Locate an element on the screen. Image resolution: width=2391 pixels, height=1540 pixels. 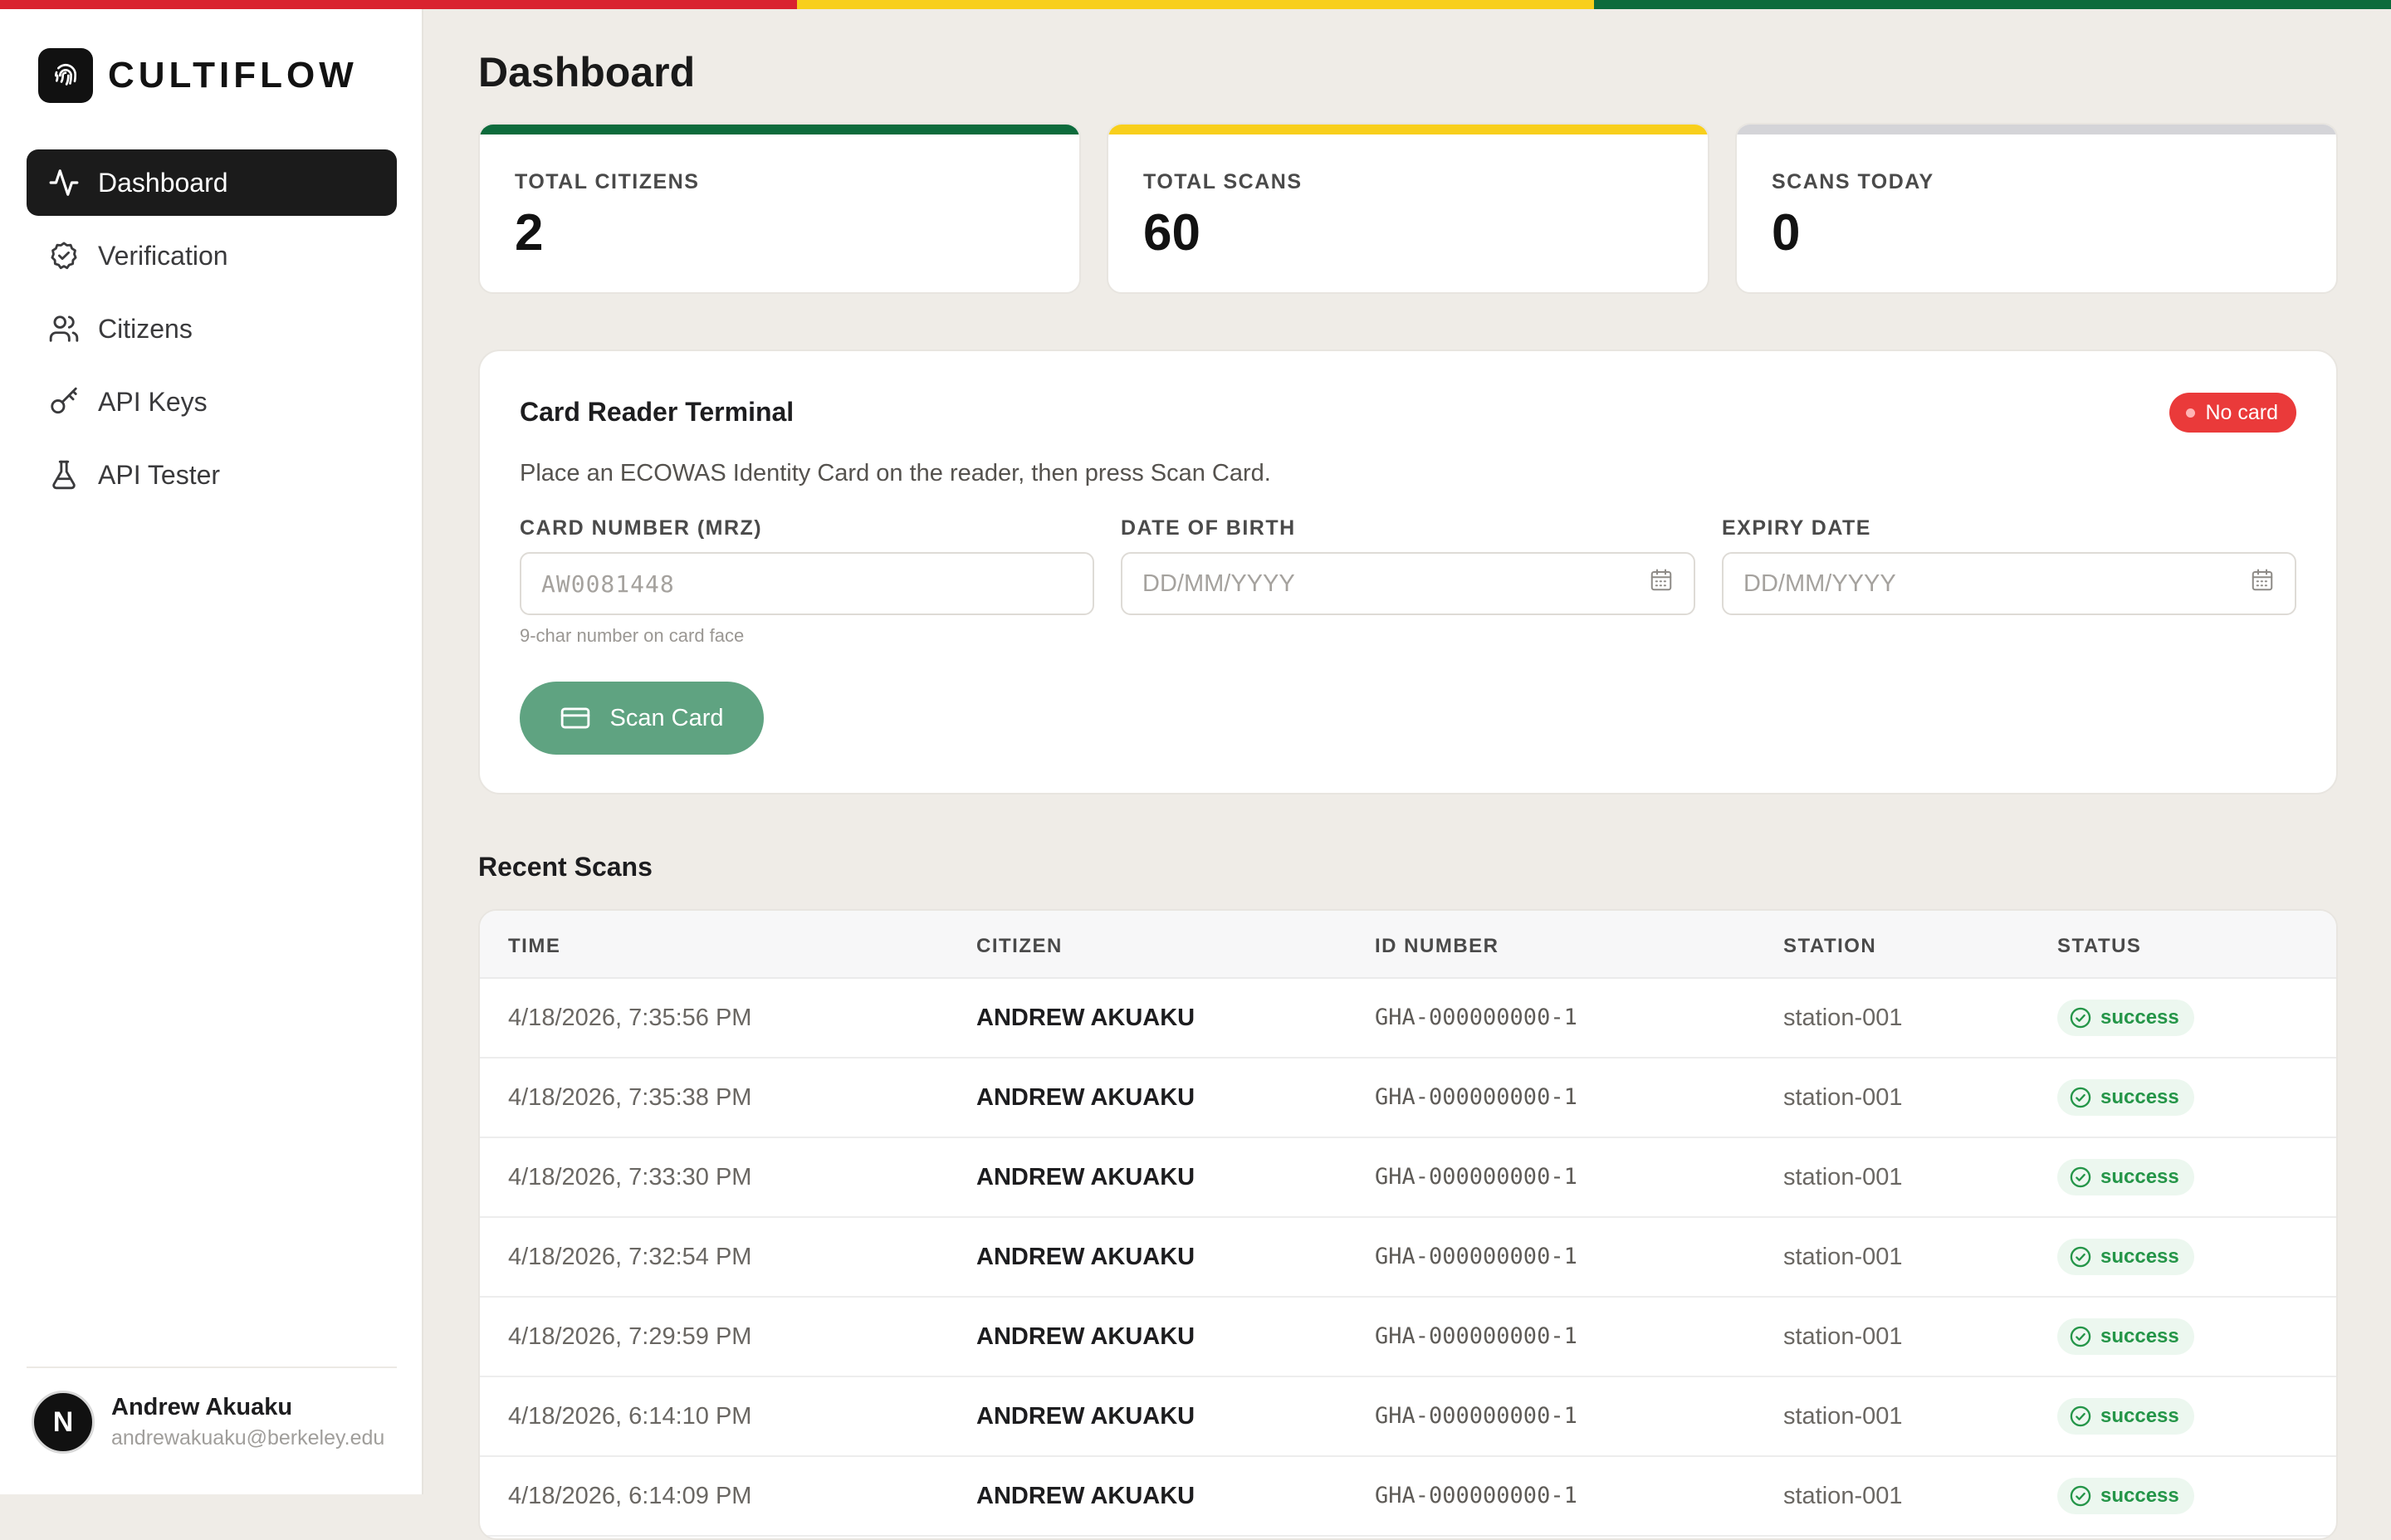
badge-check-icon is located at coordinates (63, 255).